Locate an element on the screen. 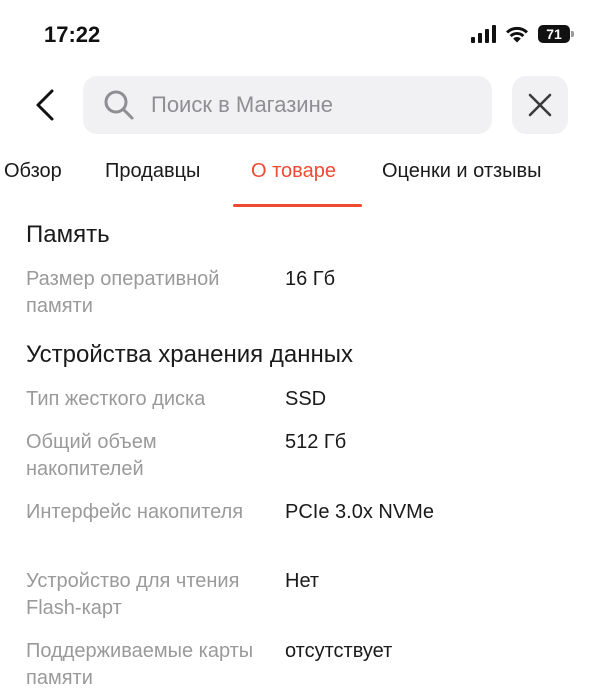 This screenshot has width=594, height=700. status-bar: 17:22 71 is located at coordinates (297, 36).